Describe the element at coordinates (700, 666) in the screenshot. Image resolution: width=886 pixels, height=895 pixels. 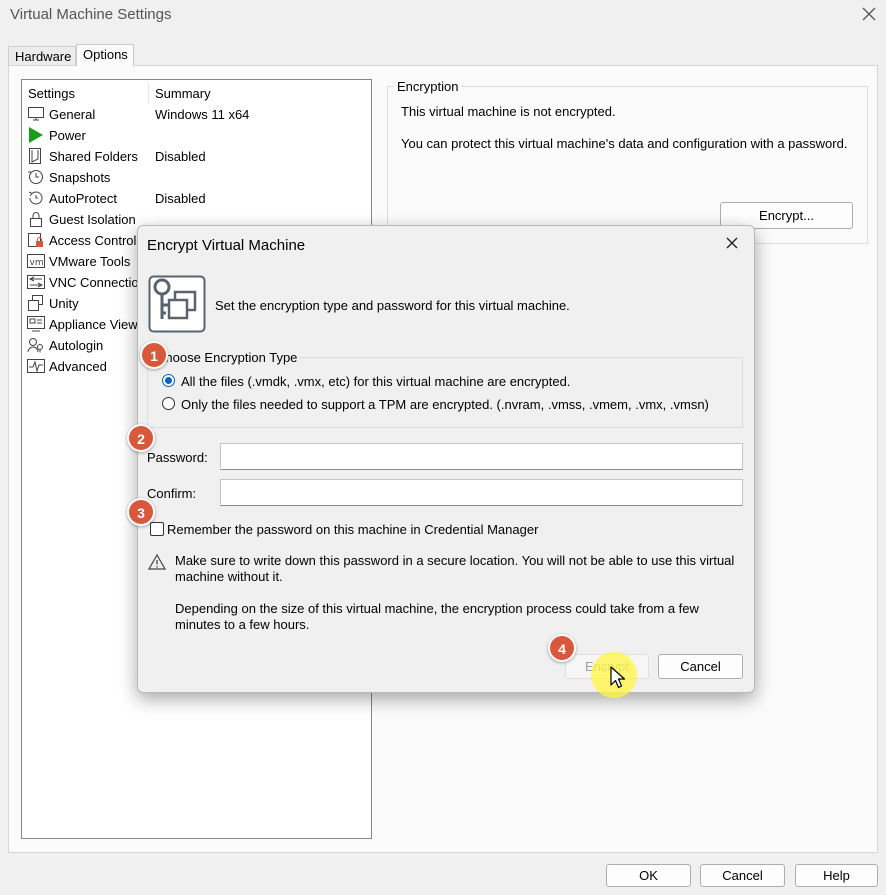
I see `dialog-cancel-button: Cancel` at that location.